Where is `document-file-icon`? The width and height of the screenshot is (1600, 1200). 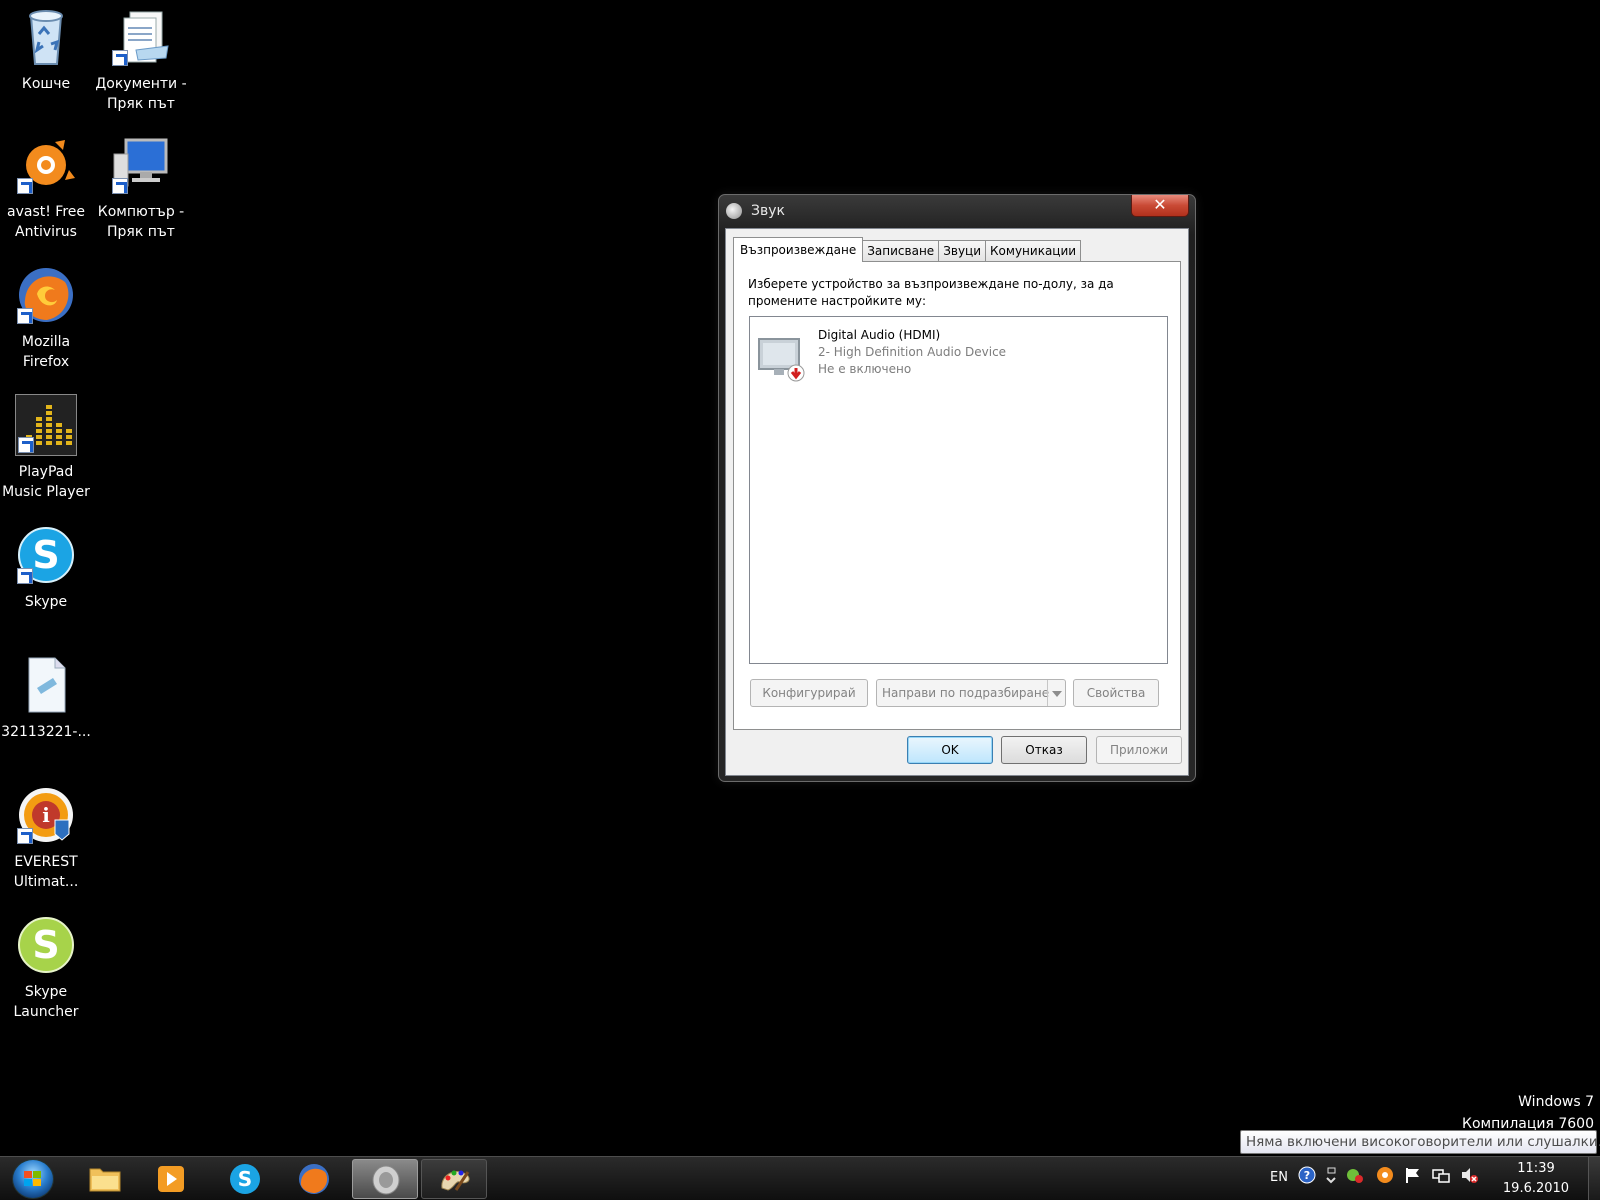 document-file-icon is located at coordinates (46, 685).